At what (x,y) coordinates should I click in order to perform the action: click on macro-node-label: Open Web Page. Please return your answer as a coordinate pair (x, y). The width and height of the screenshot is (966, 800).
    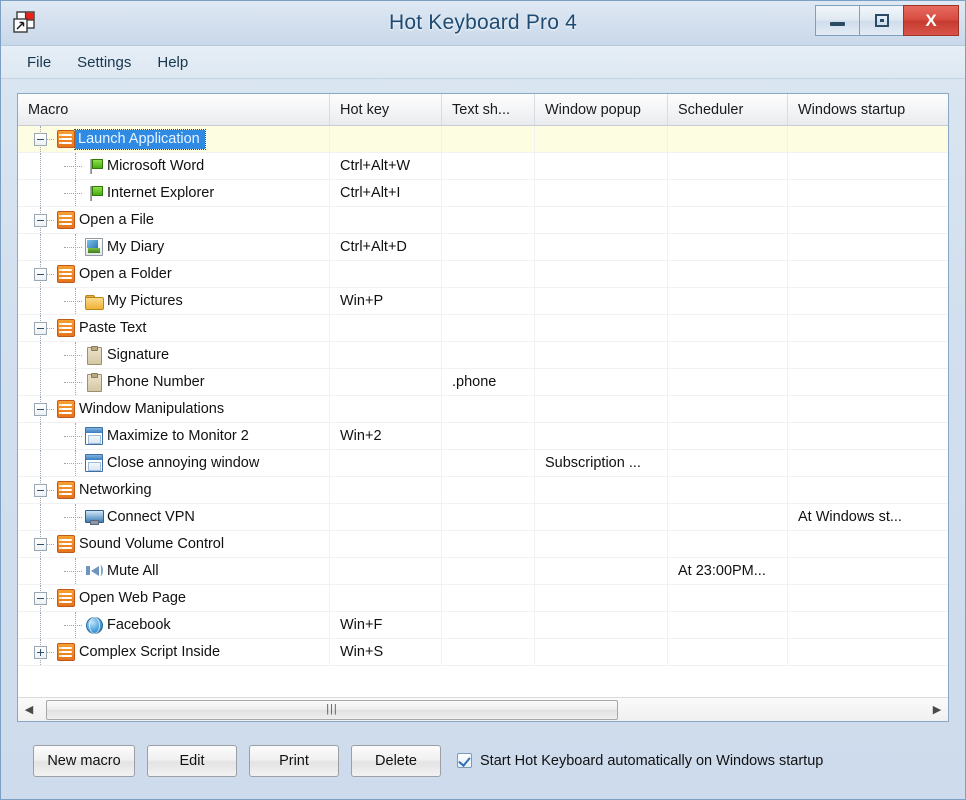
    Looking at the image, I should click on (130, 598).